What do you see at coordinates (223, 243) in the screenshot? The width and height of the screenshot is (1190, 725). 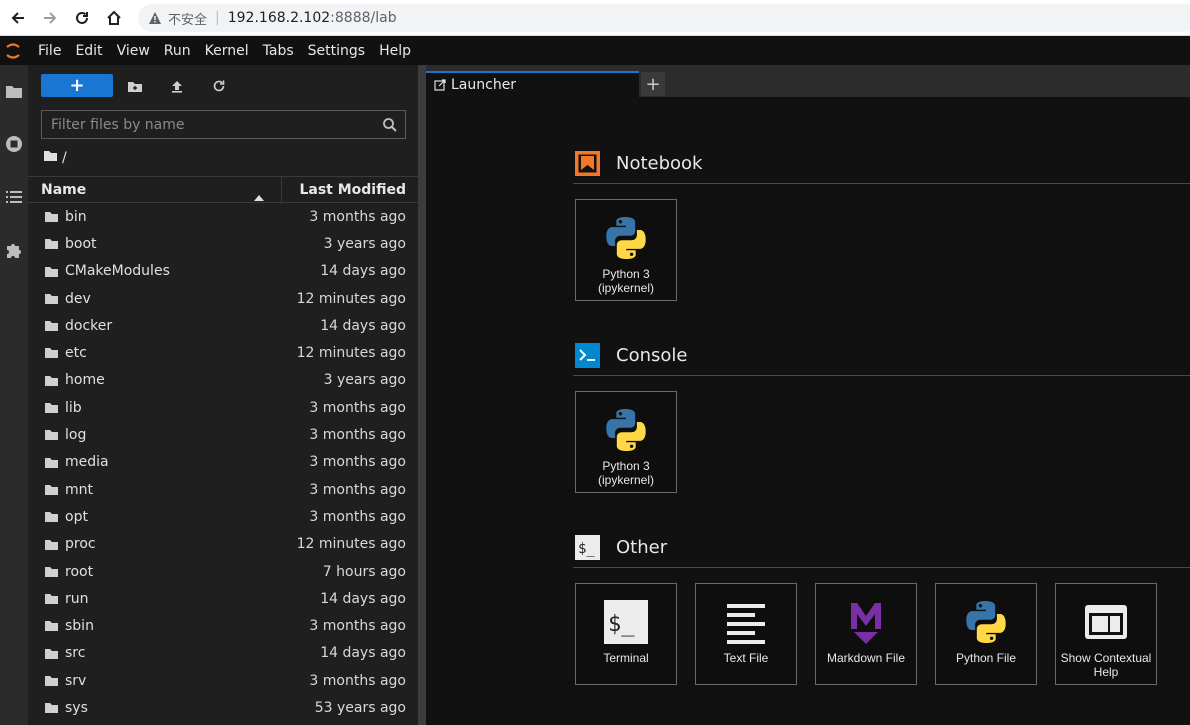 I see `file-row: boot 3 years ago` at bounding box center [223, 243].